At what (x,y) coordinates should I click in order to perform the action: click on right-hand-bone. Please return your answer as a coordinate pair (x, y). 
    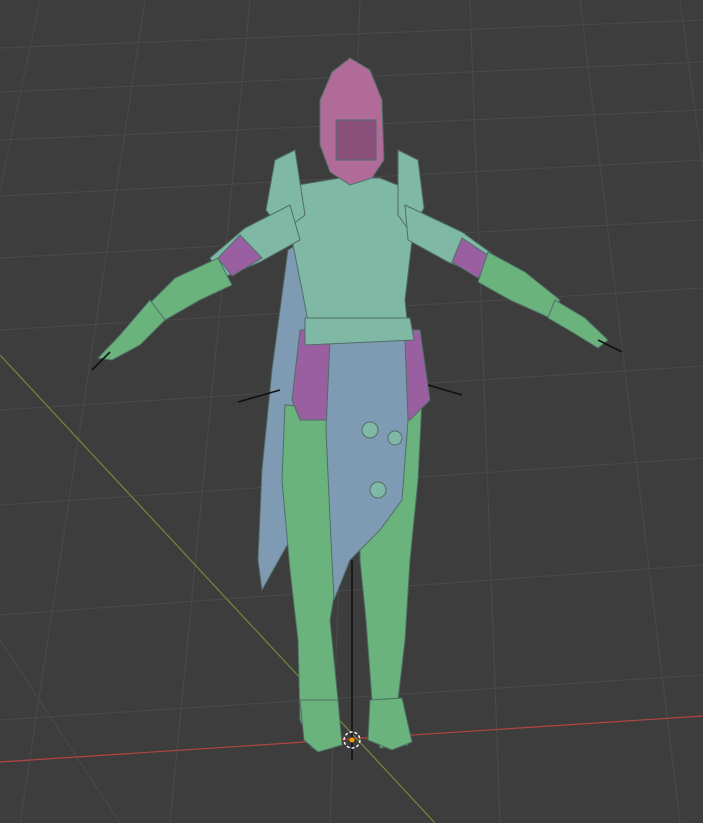
    Looking at the image, I should click on (610, 346).